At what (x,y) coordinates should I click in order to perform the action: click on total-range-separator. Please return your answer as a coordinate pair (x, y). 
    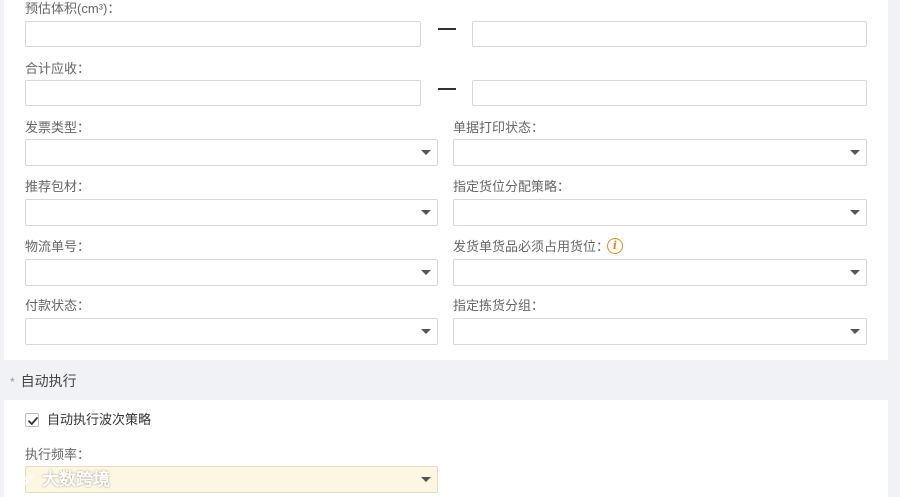
    Looking at the image, I should click on (447, 89).